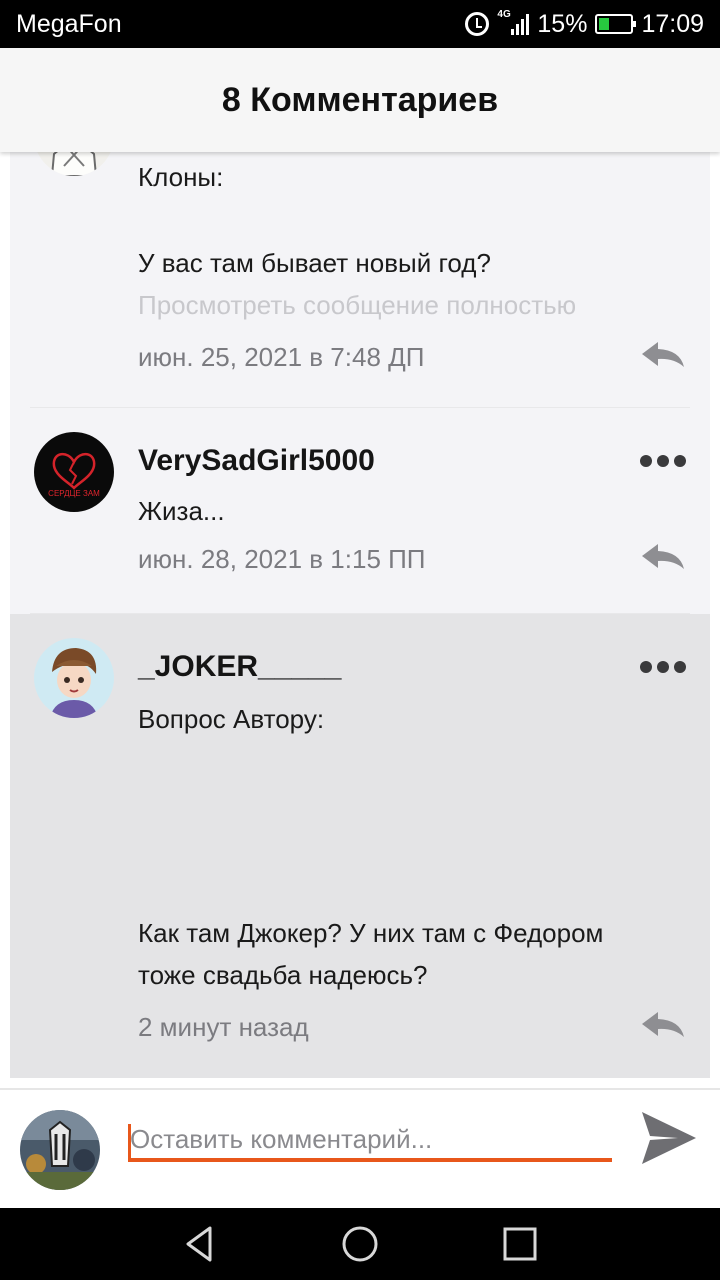 The image size is (720, 1280). Describe the element at coordinates (672, 23) in the screenshot. I see `clock: 17:09` at that location.